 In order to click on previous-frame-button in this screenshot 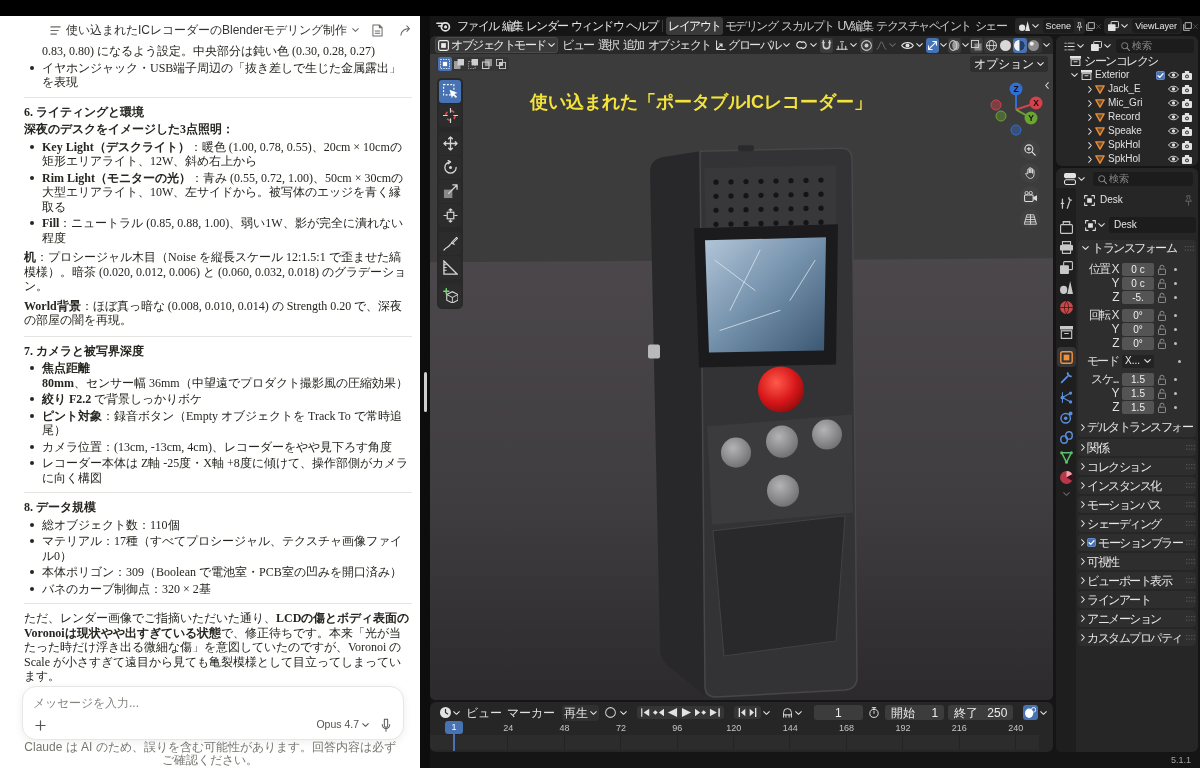, I will do `click(741, 712)`.